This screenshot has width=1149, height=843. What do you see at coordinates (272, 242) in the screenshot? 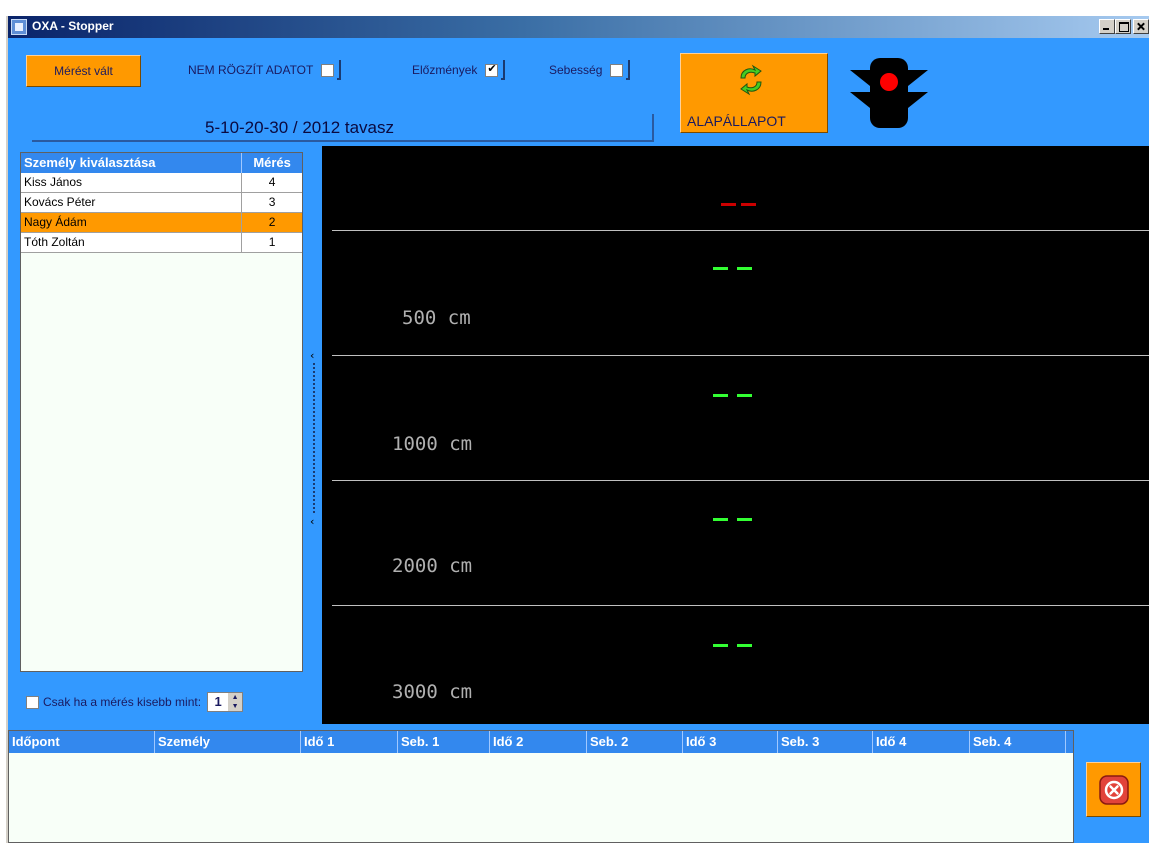
I see `person-count: 1` at bounding box center [272, 242].